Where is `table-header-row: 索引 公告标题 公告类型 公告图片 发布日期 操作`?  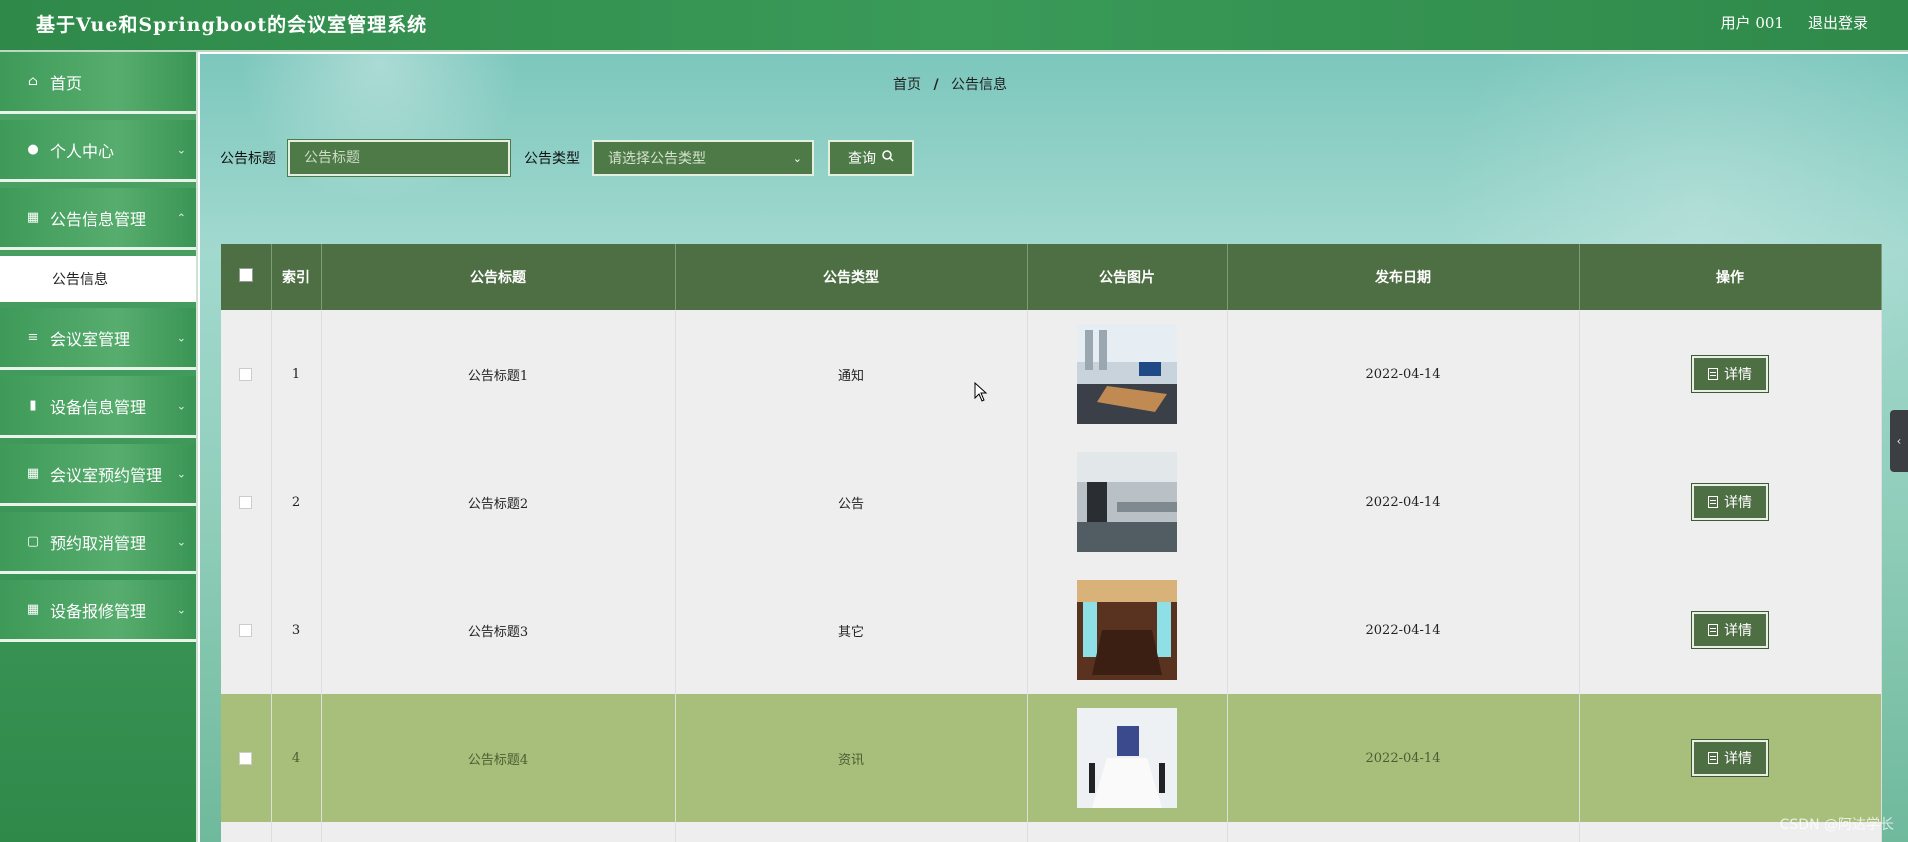 table-header-row: 索引 公告标题 公告类型 公告图片 发布日期 操作 is located at coordinates (1051, 277).